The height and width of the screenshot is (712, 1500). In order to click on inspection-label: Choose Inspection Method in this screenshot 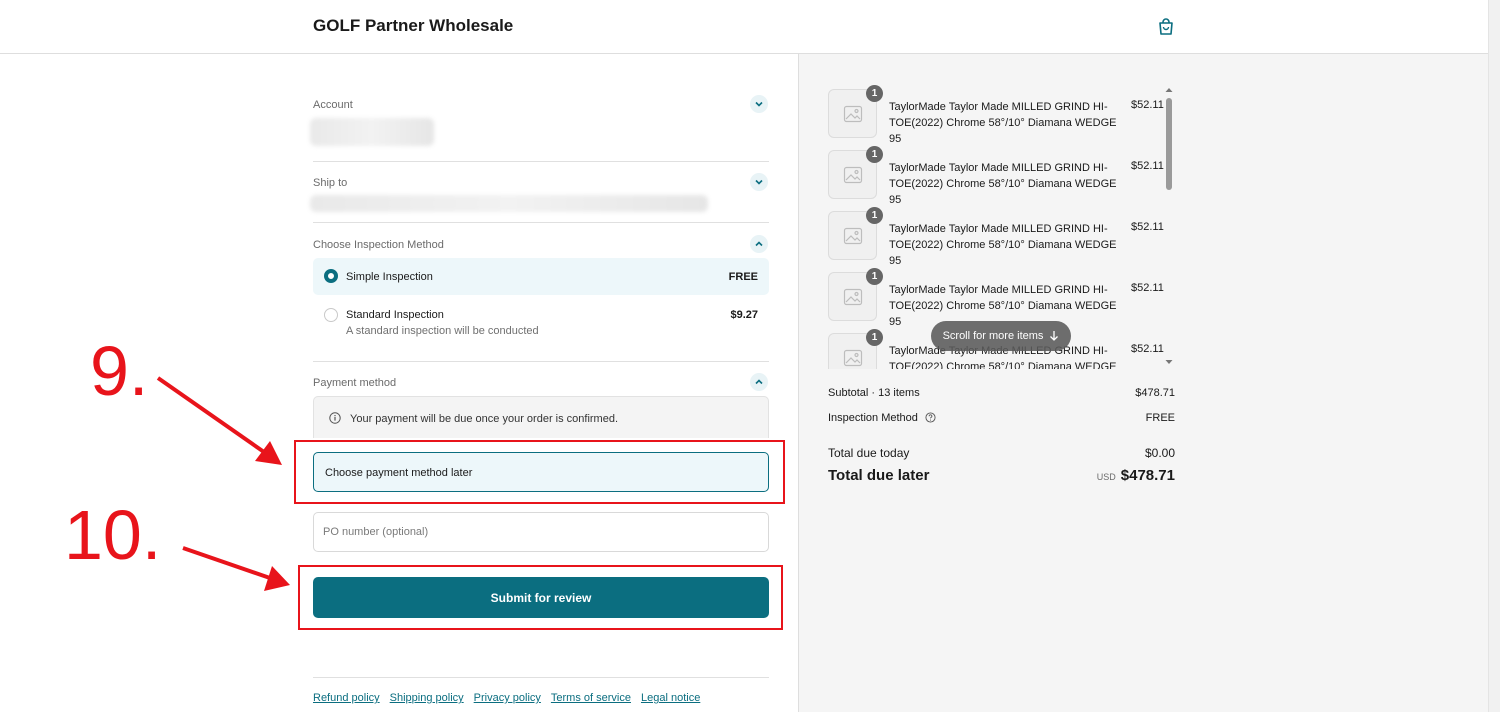, I will do `click(378, 245)`.